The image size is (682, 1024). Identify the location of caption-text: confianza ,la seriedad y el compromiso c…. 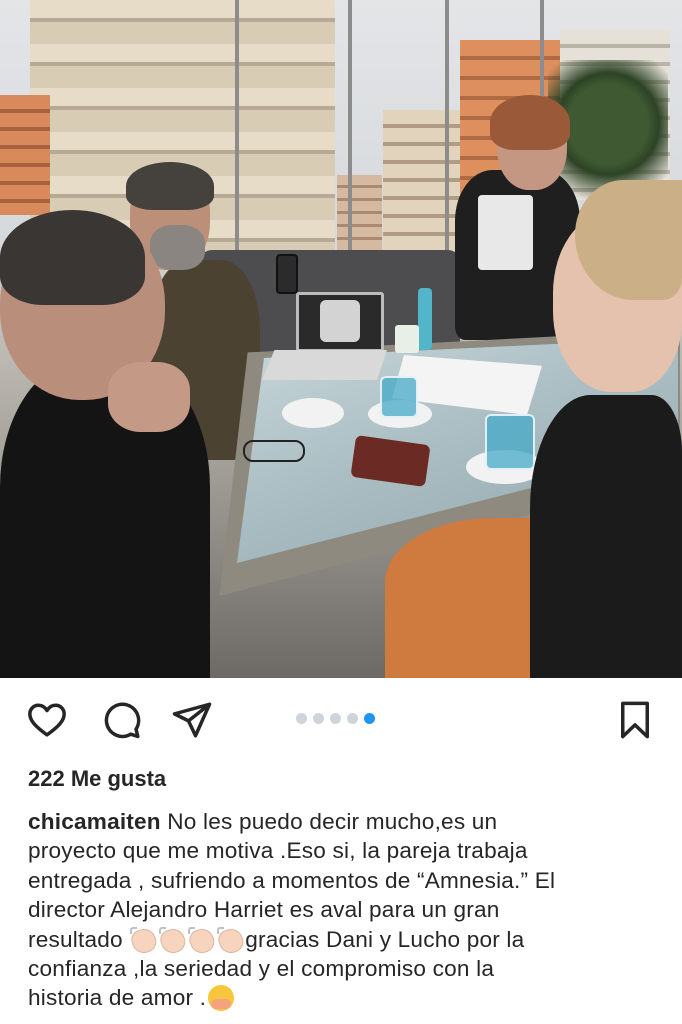
(261, 969).